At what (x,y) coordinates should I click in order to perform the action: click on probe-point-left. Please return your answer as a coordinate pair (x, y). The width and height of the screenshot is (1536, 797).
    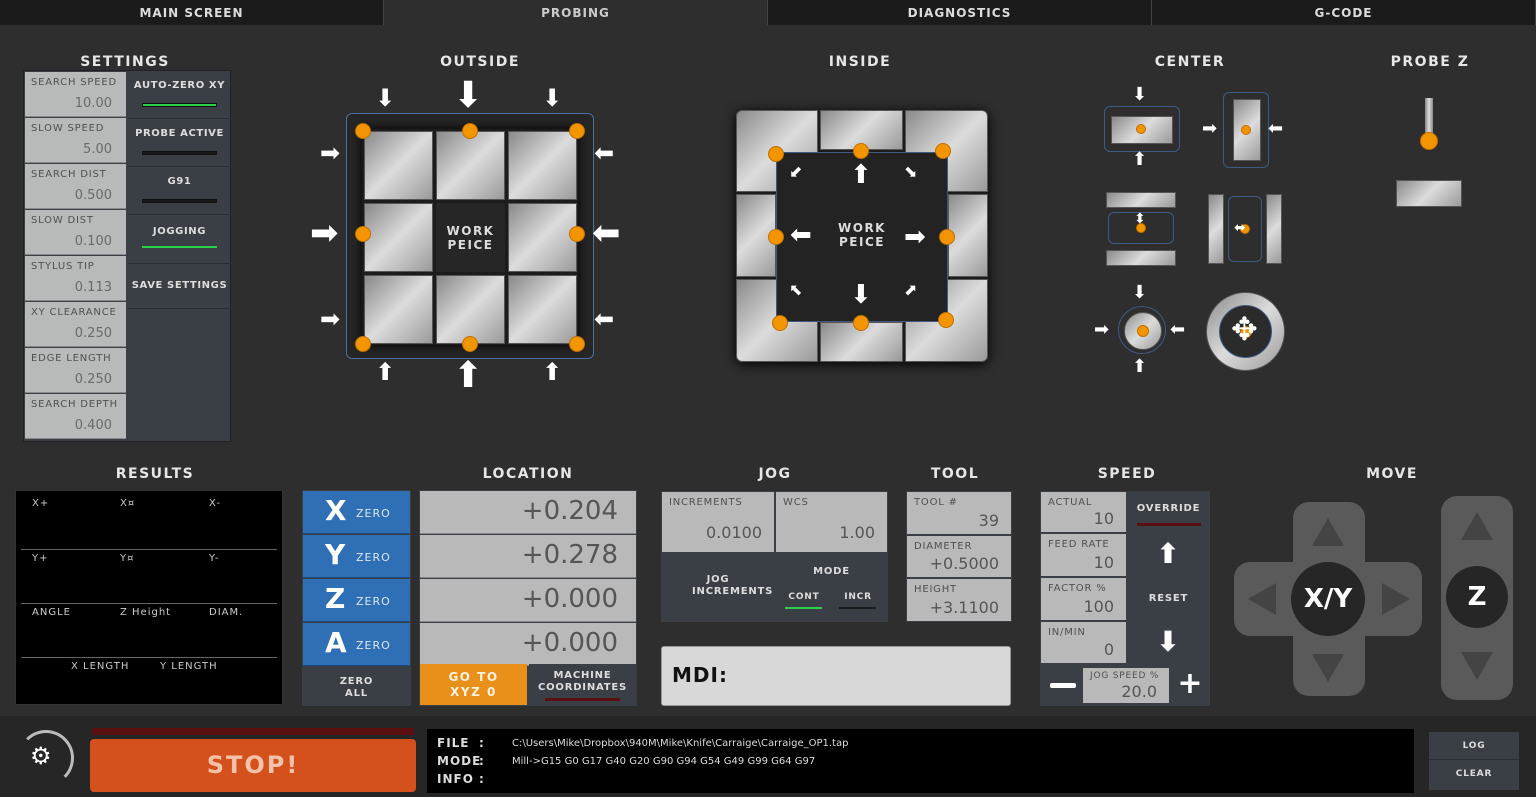
    Looking at the image, I should click on (363, 234).